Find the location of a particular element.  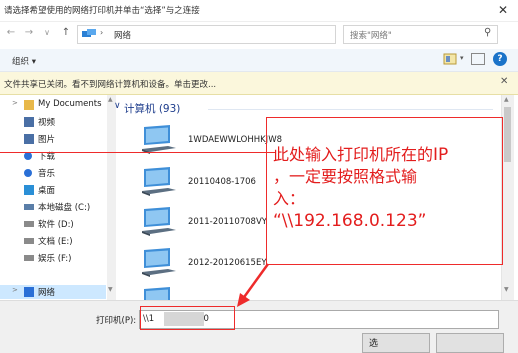

annotation-arrow-icon is located at coordinates (253, 285).